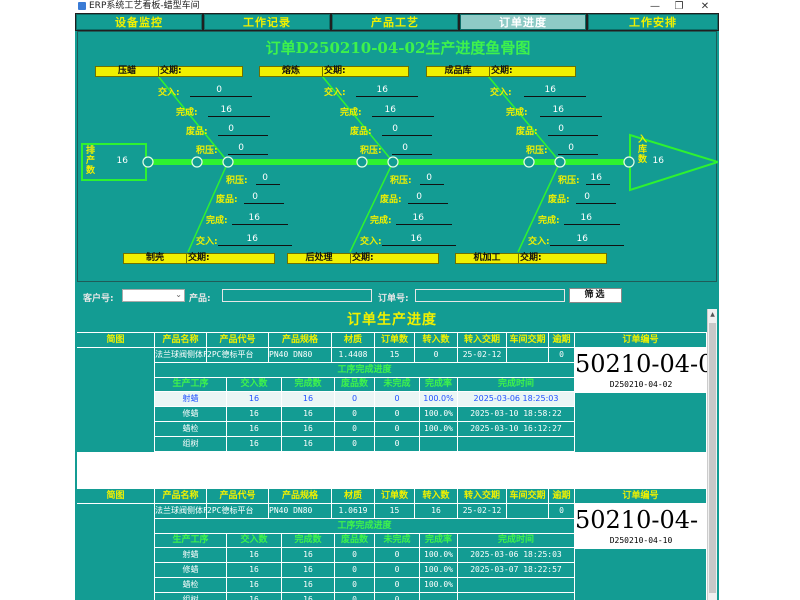 Image resolution: width=800 pixels, height=600 pixels. What do you see at coordinates (490, 295) in the screenshot?
I see `order-input` at bounding box center [490, 295].